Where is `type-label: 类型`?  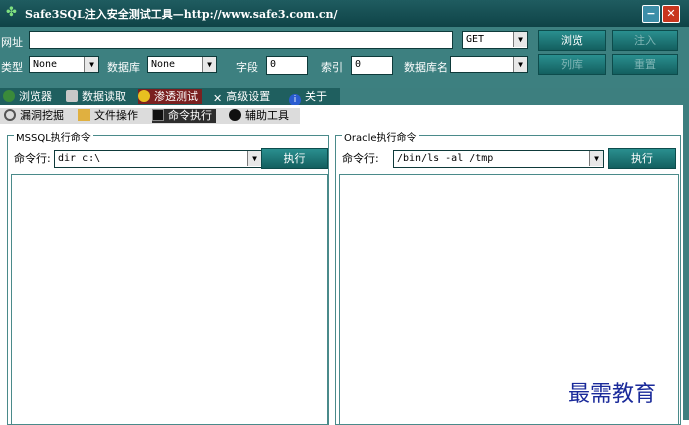 type-label: 类型 is located at coordinates (12, 67).